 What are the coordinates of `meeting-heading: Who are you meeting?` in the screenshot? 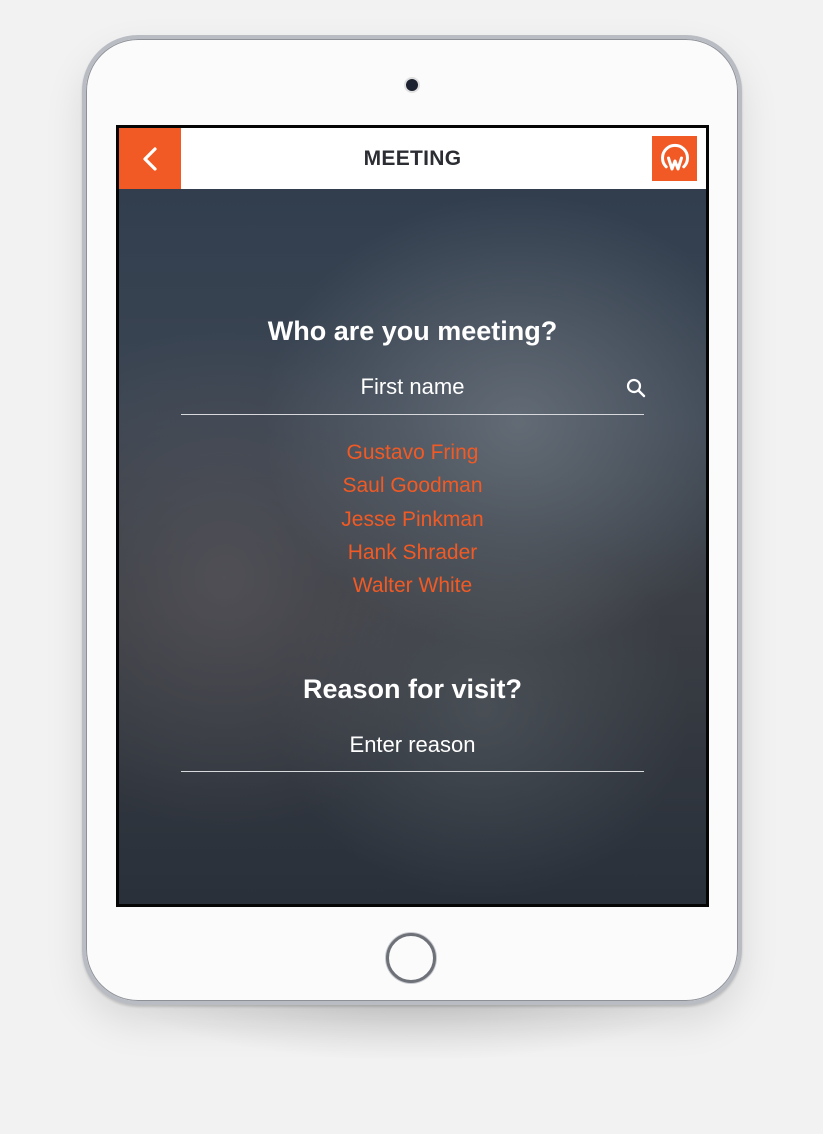 It's located at (412, 331).